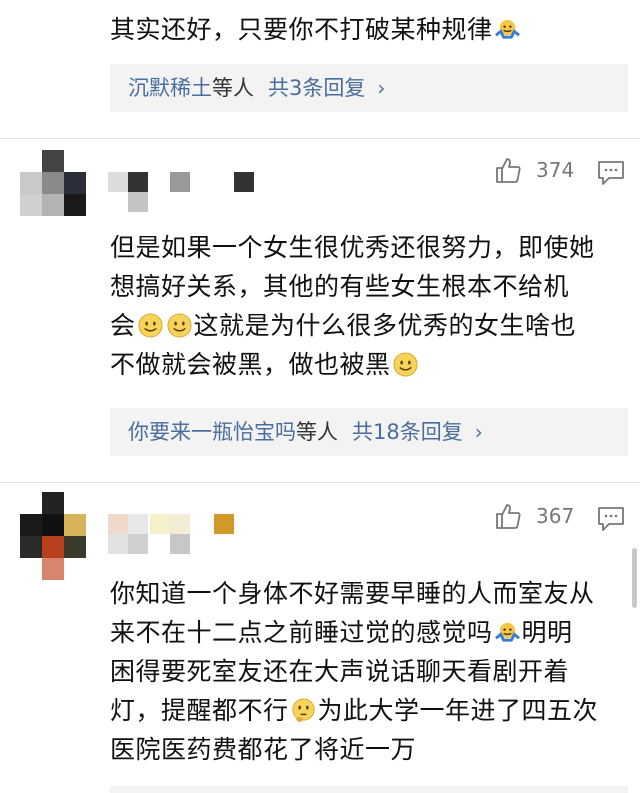 This screenshot has height=793, width=640. Describe the element at coordinates (555, 170) in the screenshot. I see `like-count: 374` at that location.